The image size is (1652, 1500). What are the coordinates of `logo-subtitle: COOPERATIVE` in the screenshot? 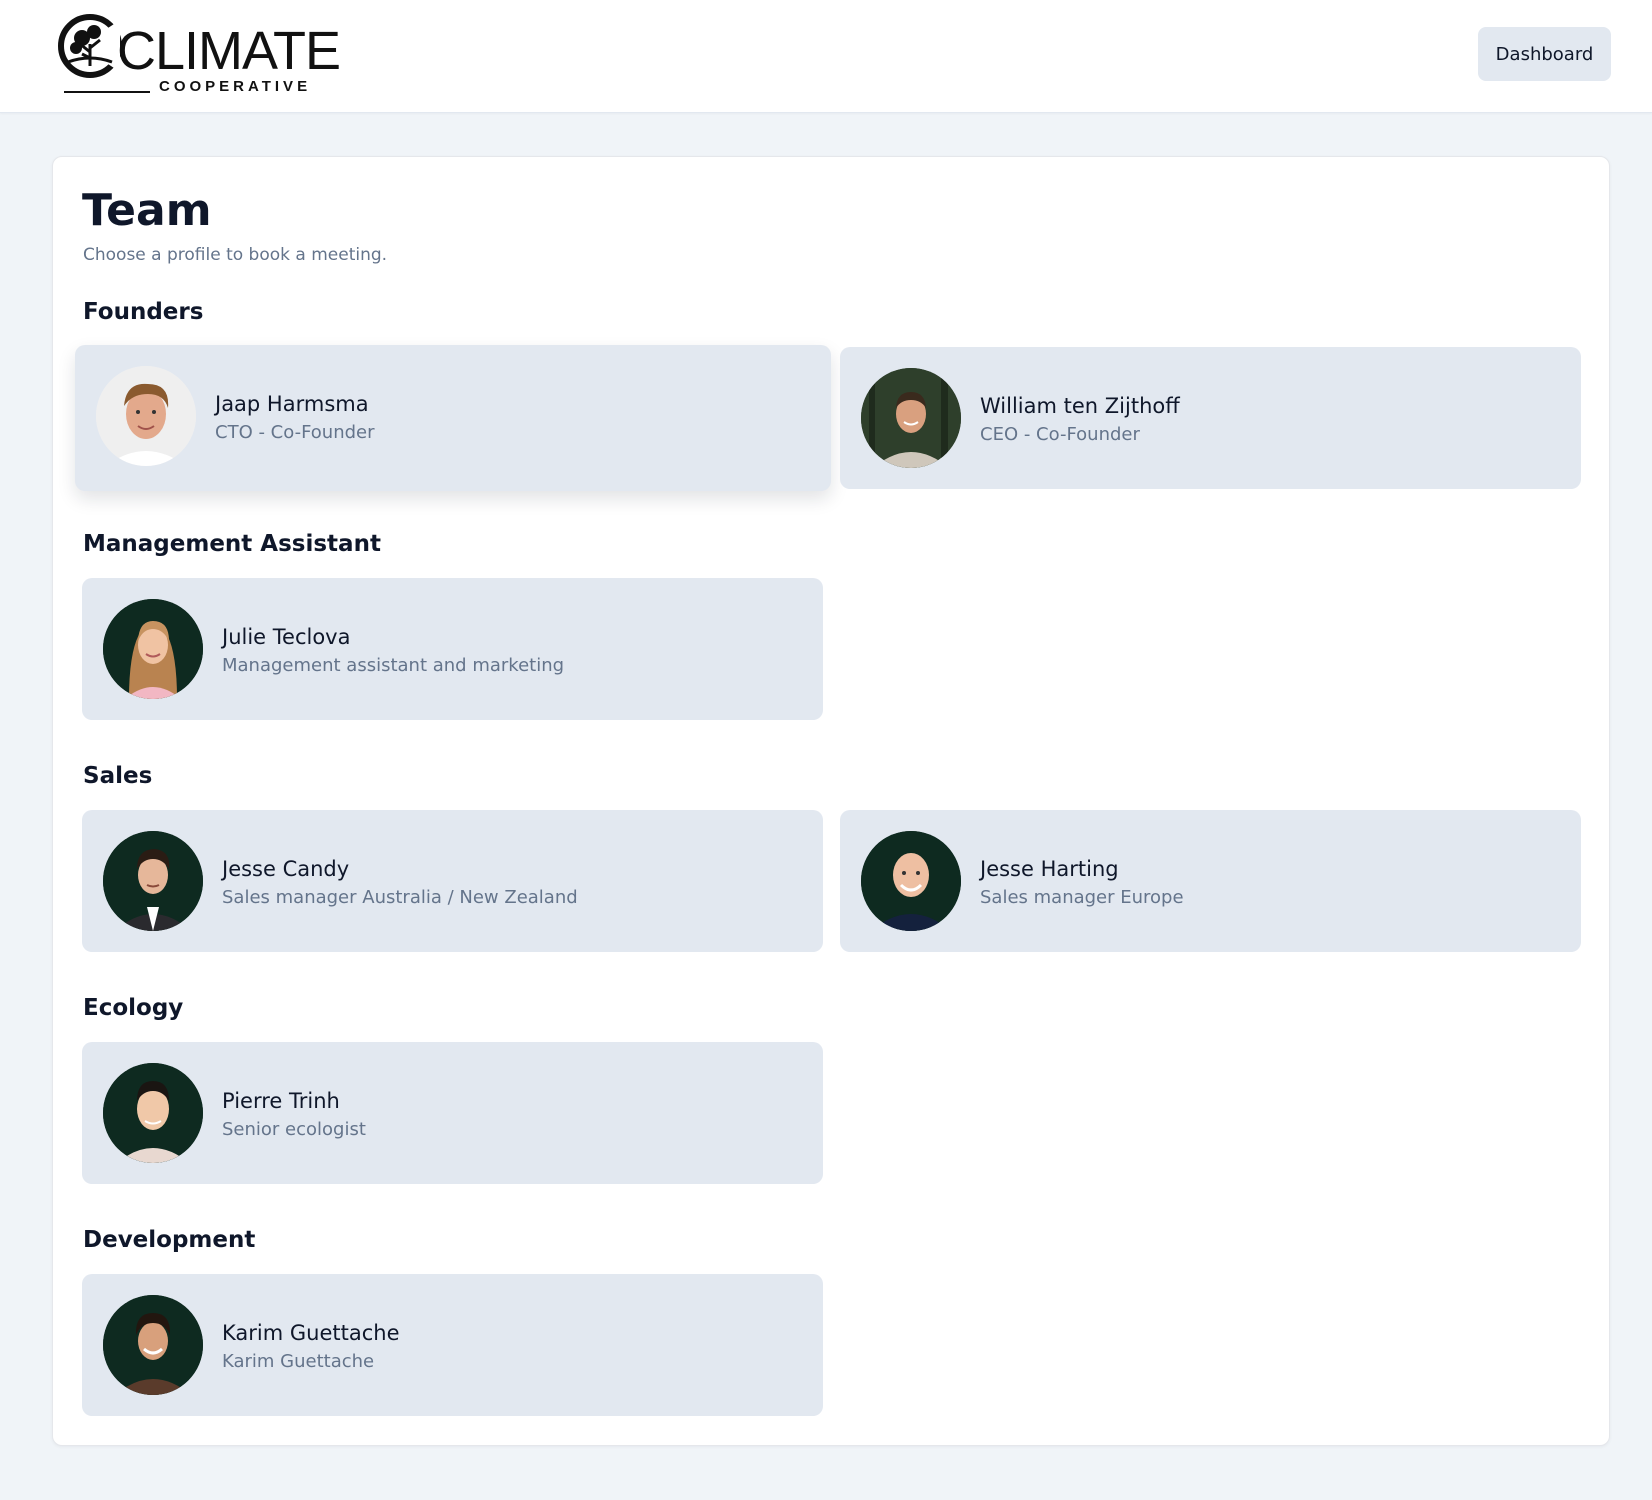 It's located at (235, 86).